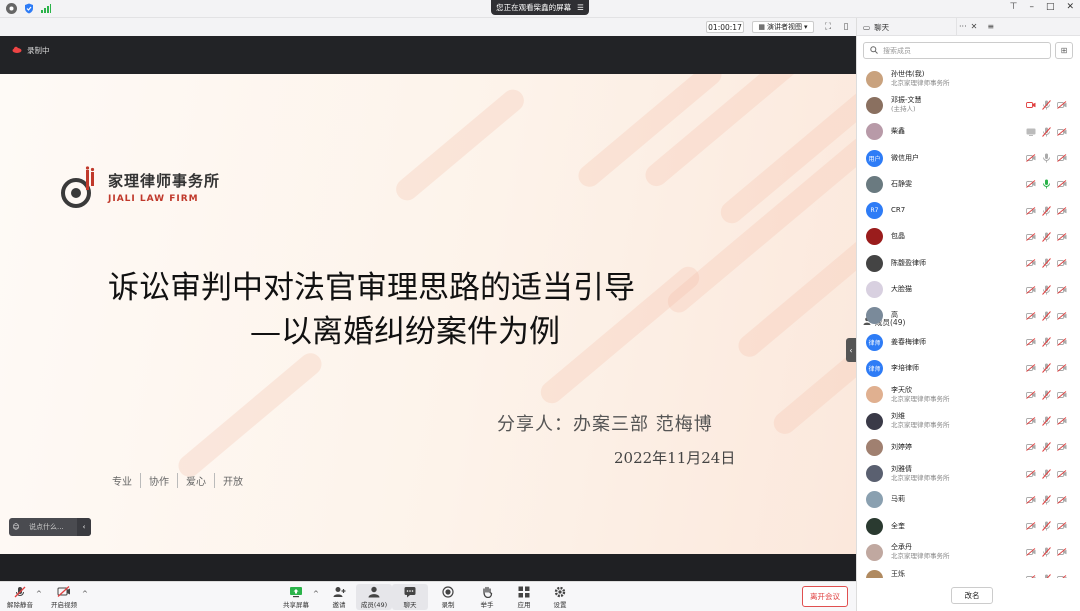 The width and height of the screenshot is (1080, 611). What do you see at coordinates (968, 473) in the screenshot?
I see `member-row: 刘雅倩 北京家理律师事务所` at bounding box center [968, 473].